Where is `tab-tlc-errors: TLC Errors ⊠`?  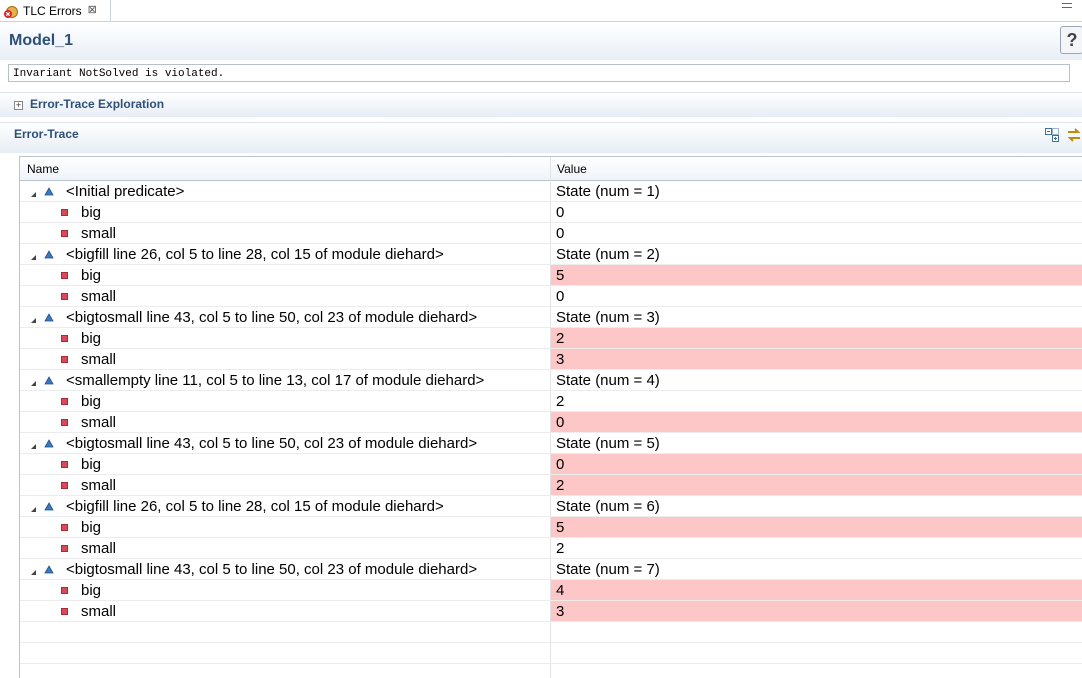 tab-tlc-errors: TLC Errors ⊠ is located at coordinates (55, 10).